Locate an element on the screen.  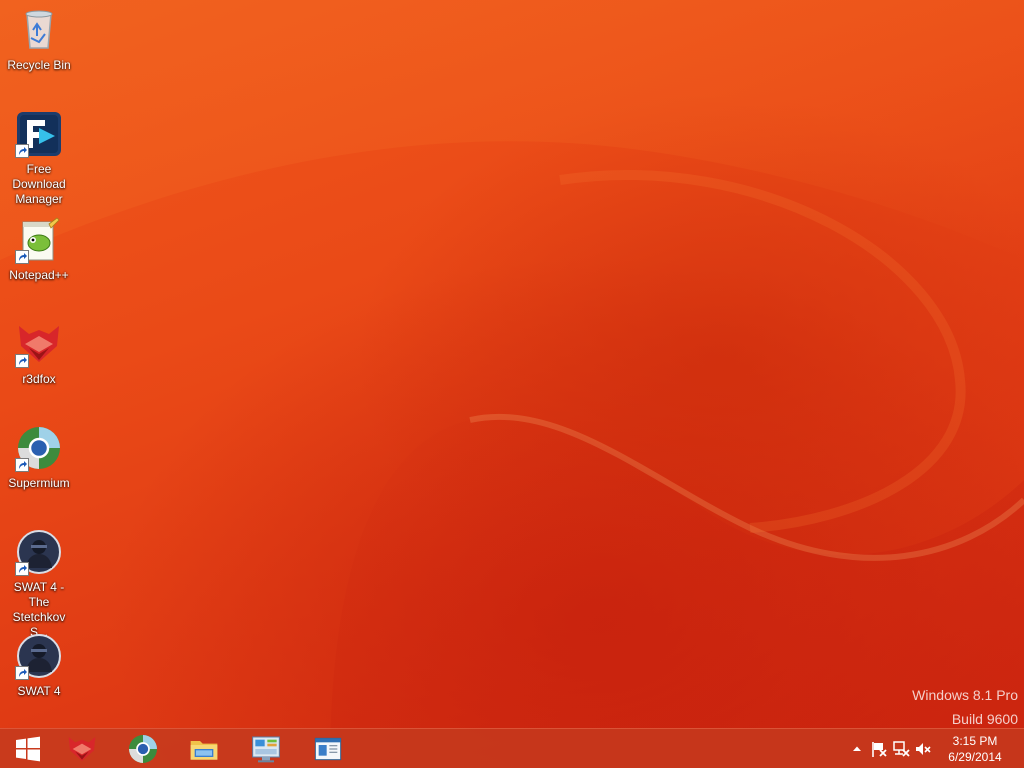
taskbar: 3:15 PM 6/29/2014 is located at coordinates (512, 748).